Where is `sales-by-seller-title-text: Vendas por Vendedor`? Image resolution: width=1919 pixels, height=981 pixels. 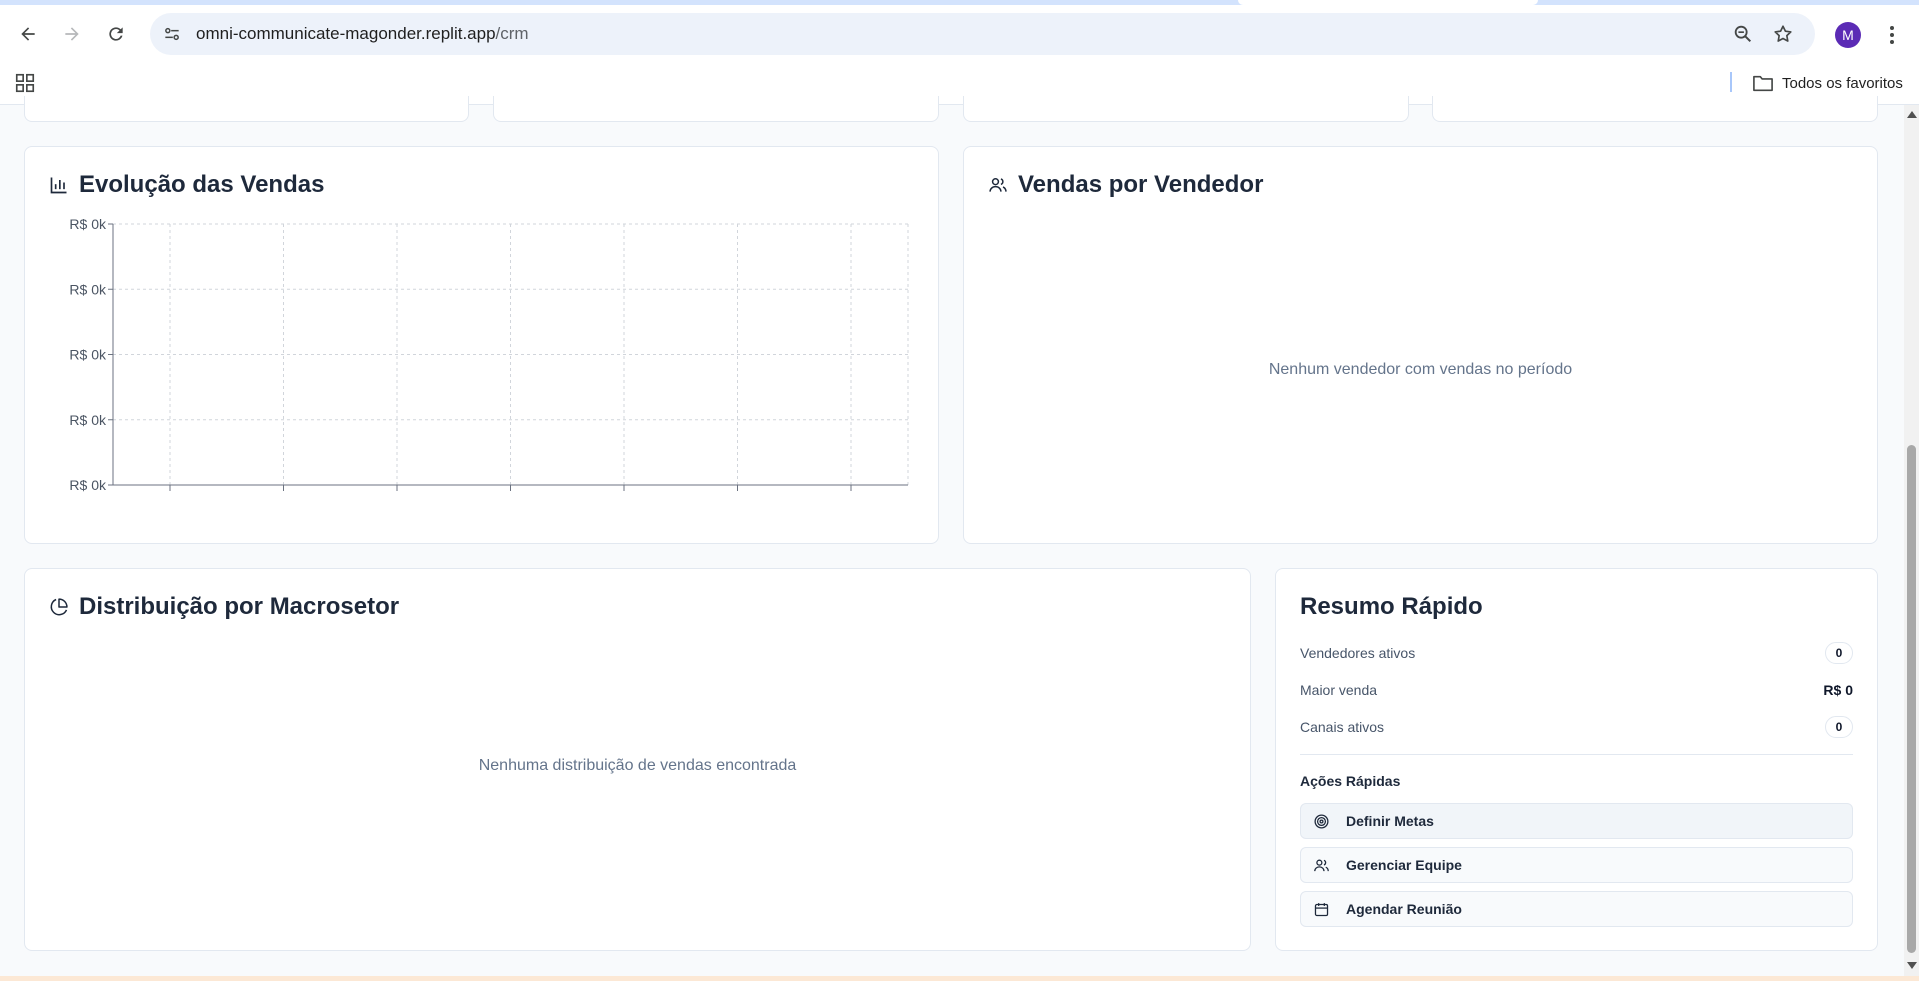 sales-by-seller-title-text: Vendas por Vendedor is located at coordinates (1141, 184).